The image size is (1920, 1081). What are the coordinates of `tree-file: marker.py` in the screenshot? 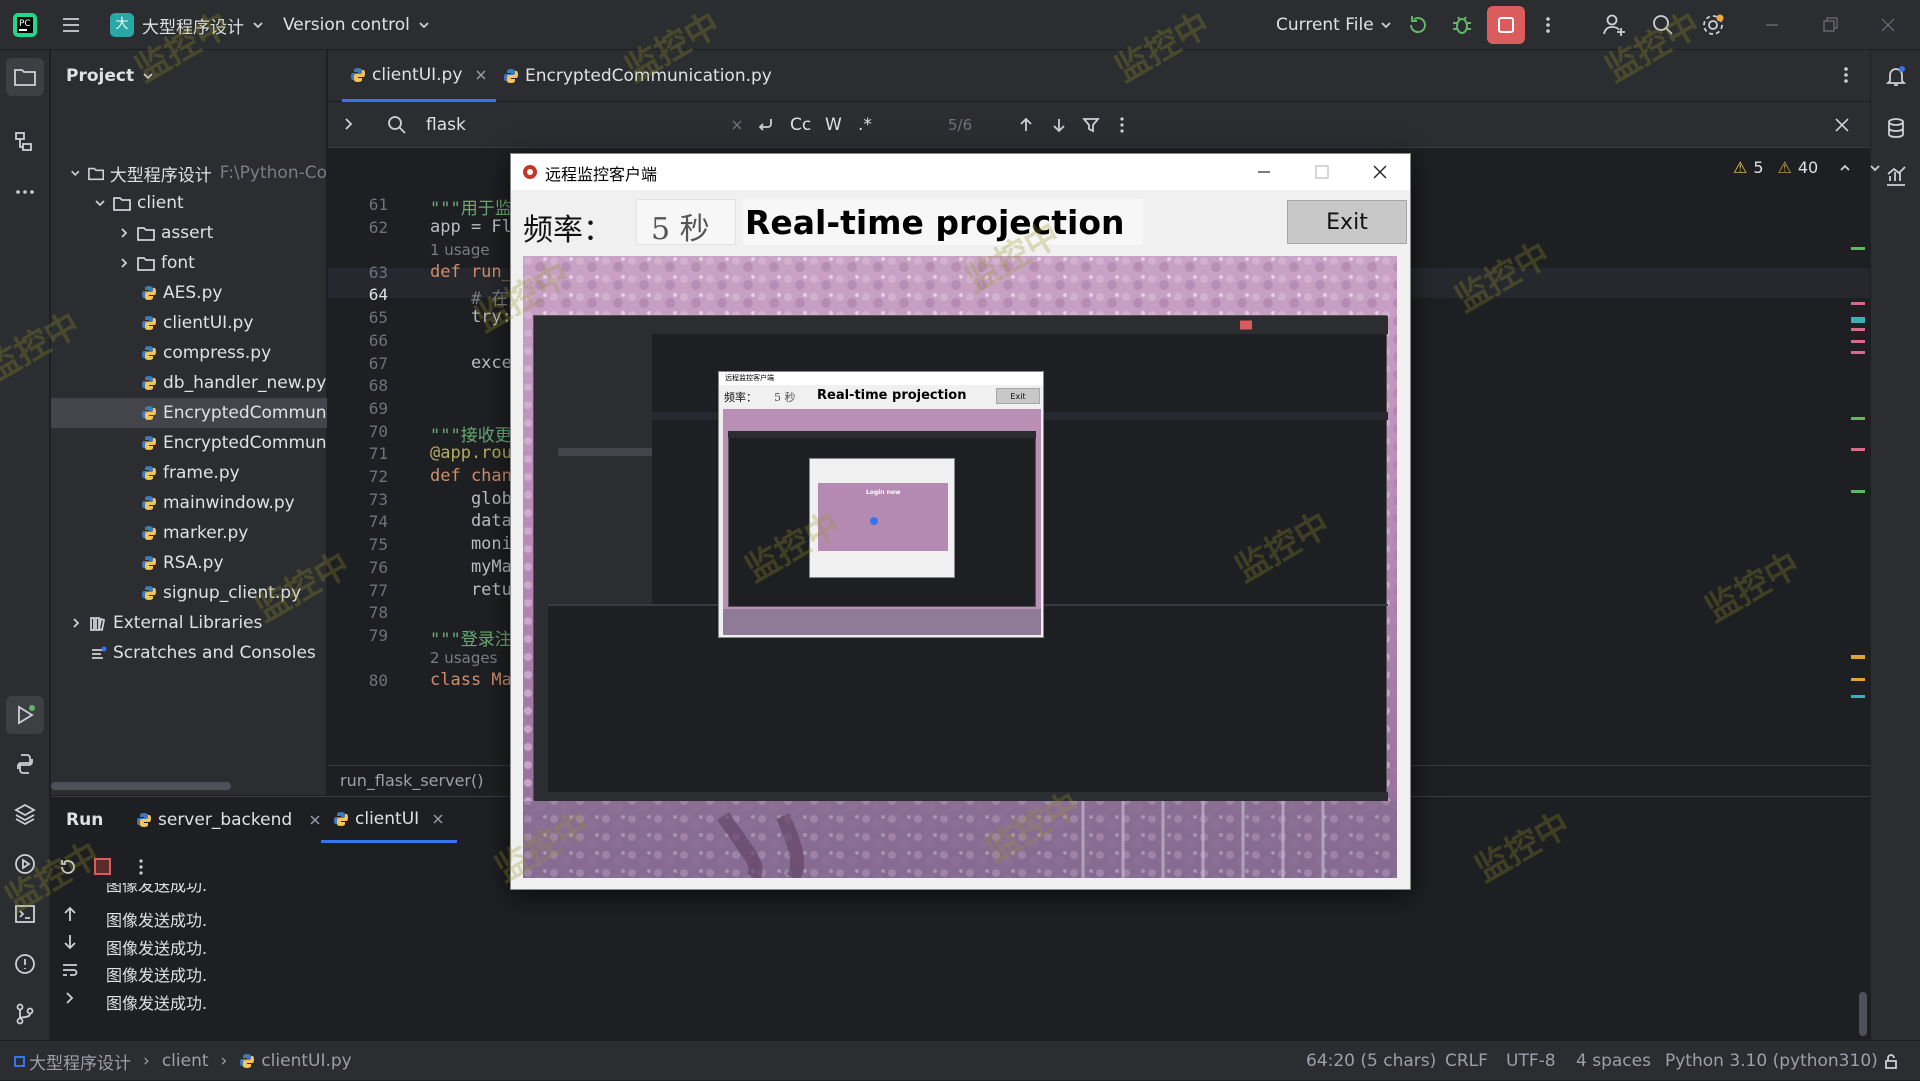 It's located at (189, 533).